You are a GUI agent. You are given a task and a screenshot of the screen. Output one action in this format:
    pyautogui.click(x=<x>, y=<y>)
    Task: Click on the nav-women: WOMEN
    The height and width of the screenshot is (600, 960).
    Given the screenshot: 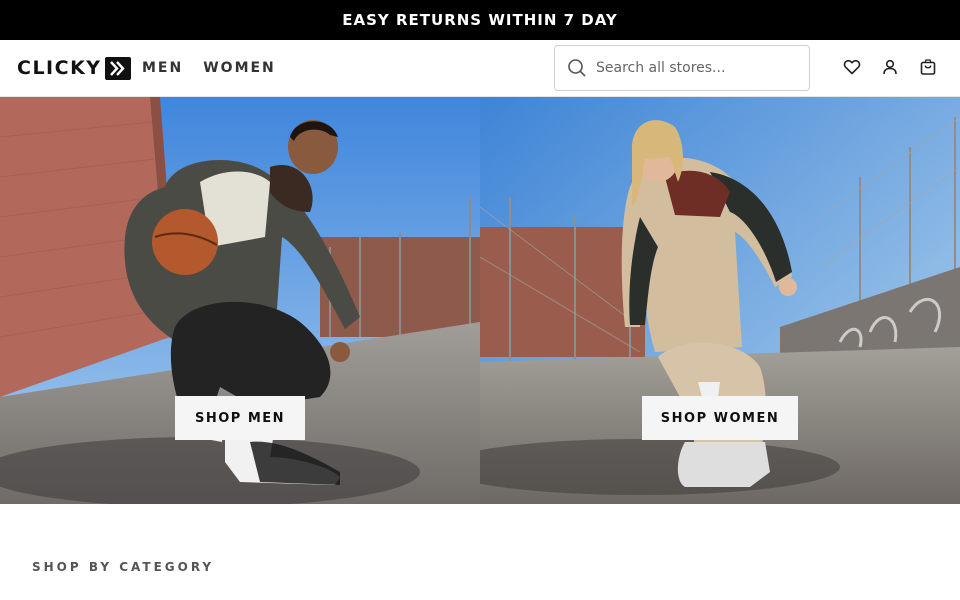 What is the action you would take?
    pyautogui.click(x=239, y=68)
    